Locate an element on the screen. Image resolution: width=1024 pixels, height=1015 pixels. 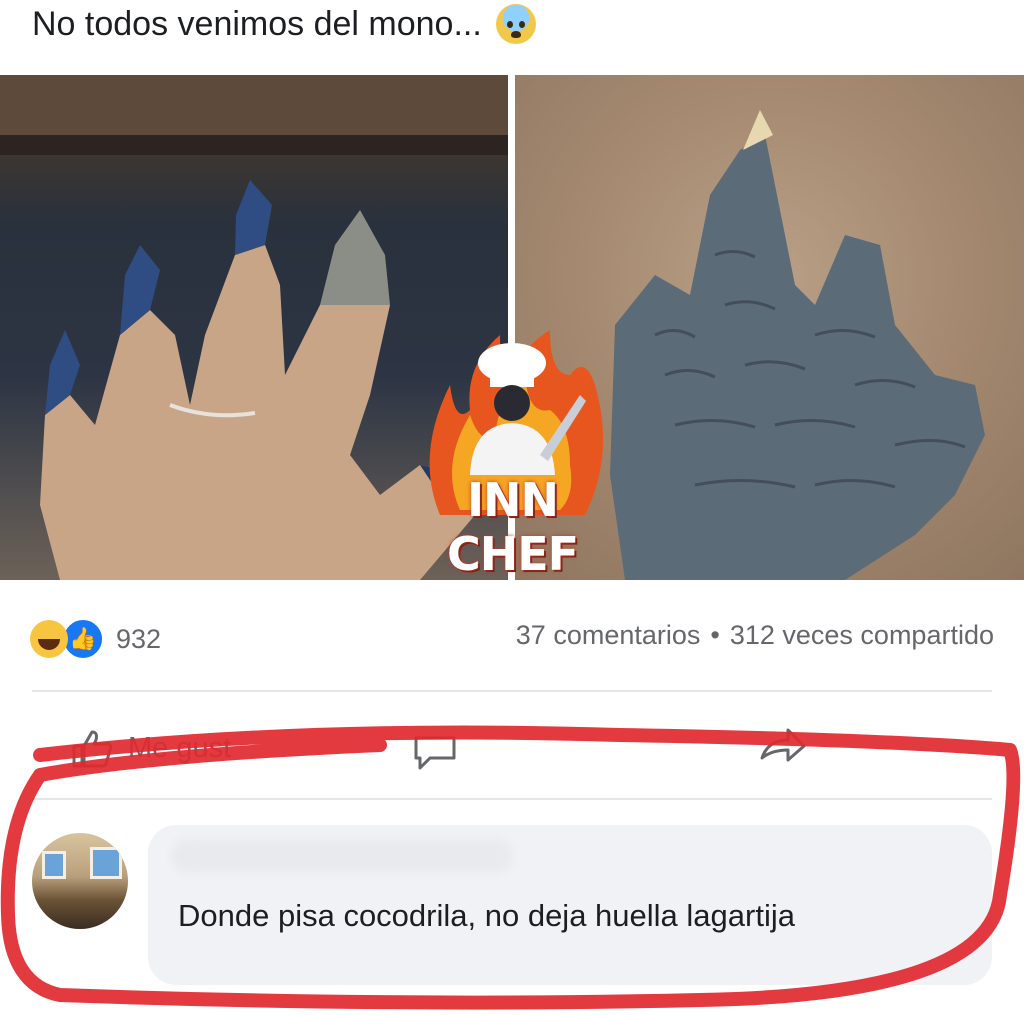
reaction-count: 932 is located at coordinates (139, 638).